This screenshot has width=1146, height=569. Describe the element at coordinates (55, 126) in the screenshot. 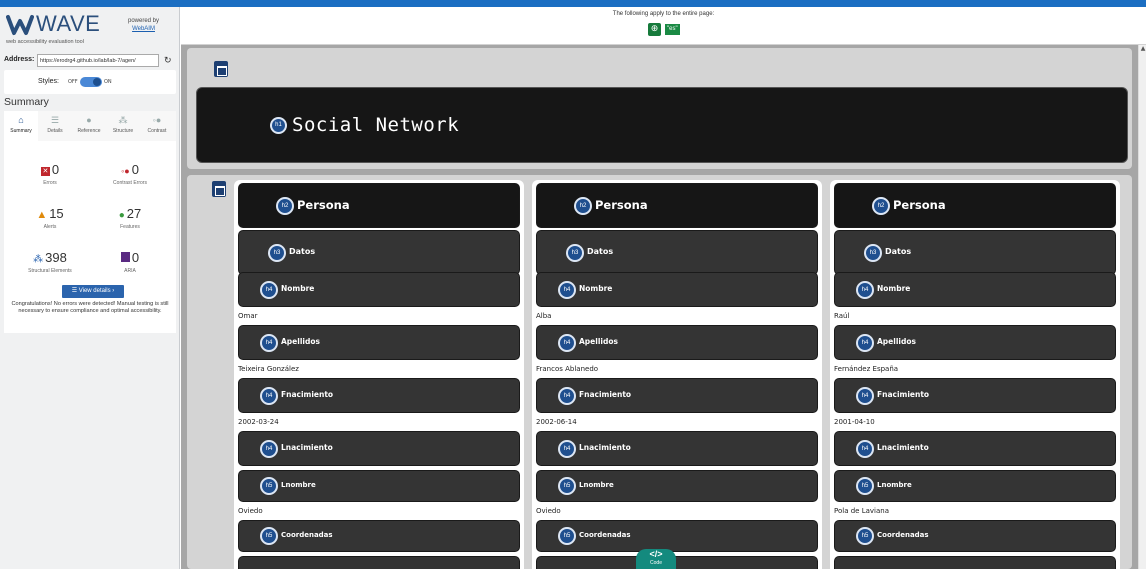

I see `tab-details: ☰ Details` at that location.